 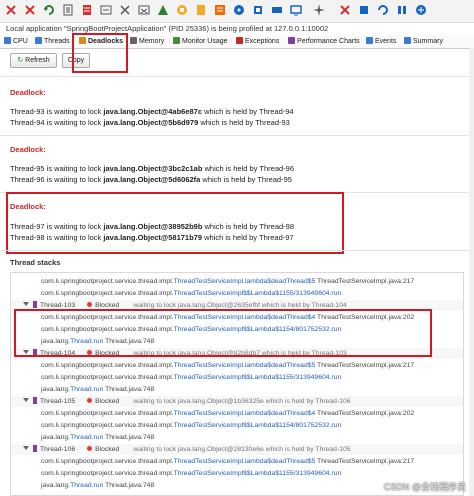 I want to click on refresh-icon, so click(x=383, y=10).